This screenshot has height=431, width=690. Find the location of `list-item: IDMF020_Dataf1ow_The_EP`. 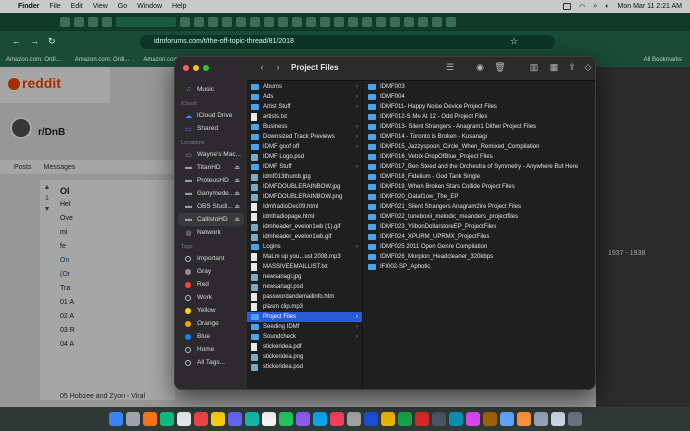

list-item: IDMF020_Dataf1ow_The_EP is located at coordinates (479, 197).